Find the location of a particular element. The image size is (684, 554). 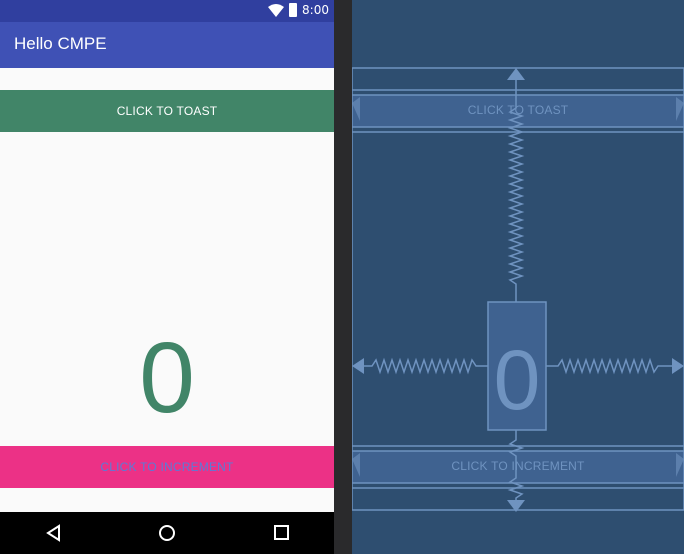

recents-icon is located at coordinates (282, 533).